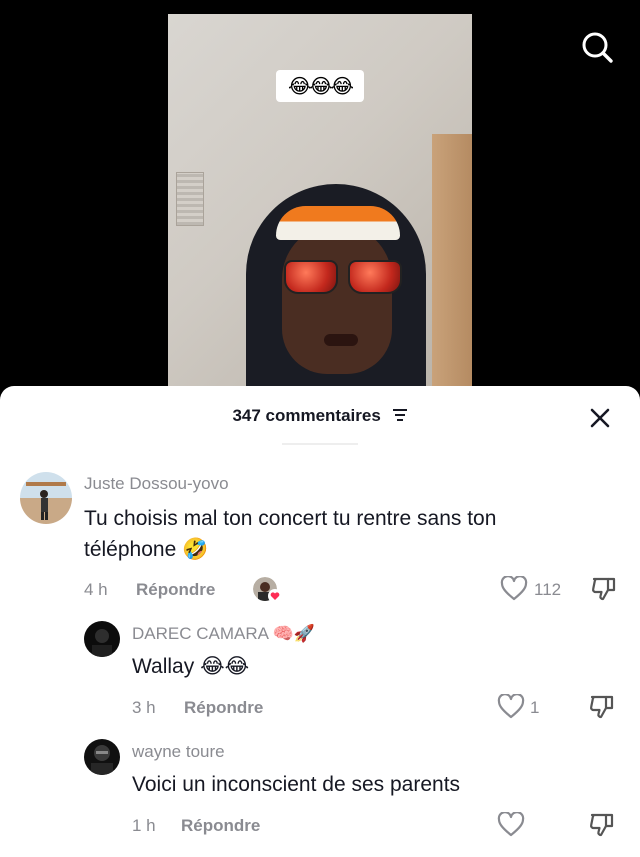  What do you see at coordinates (548, 589) in the screenshot?
I see `like-count: 112` at bounding box center [548, 589].